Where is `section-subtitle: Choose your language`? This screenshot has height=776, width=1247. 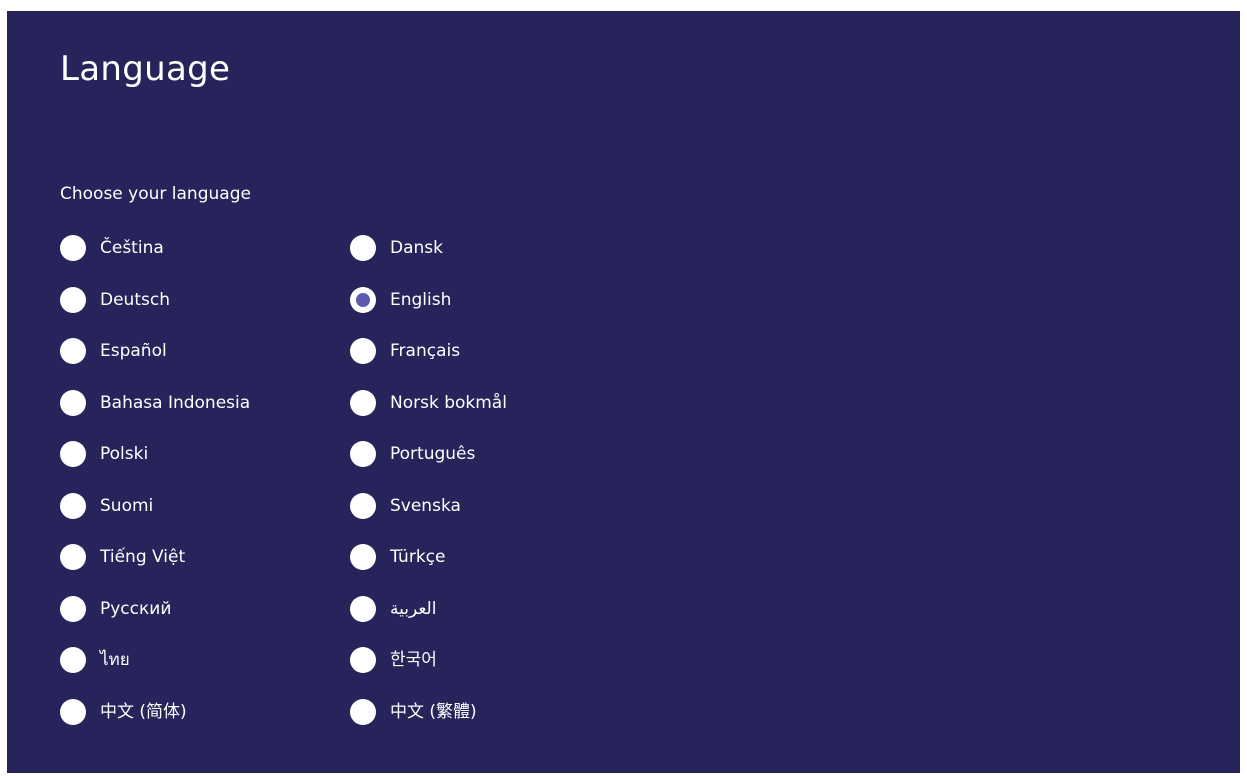 section-subtitle: Choose your language is located at coordinates (155, 194).